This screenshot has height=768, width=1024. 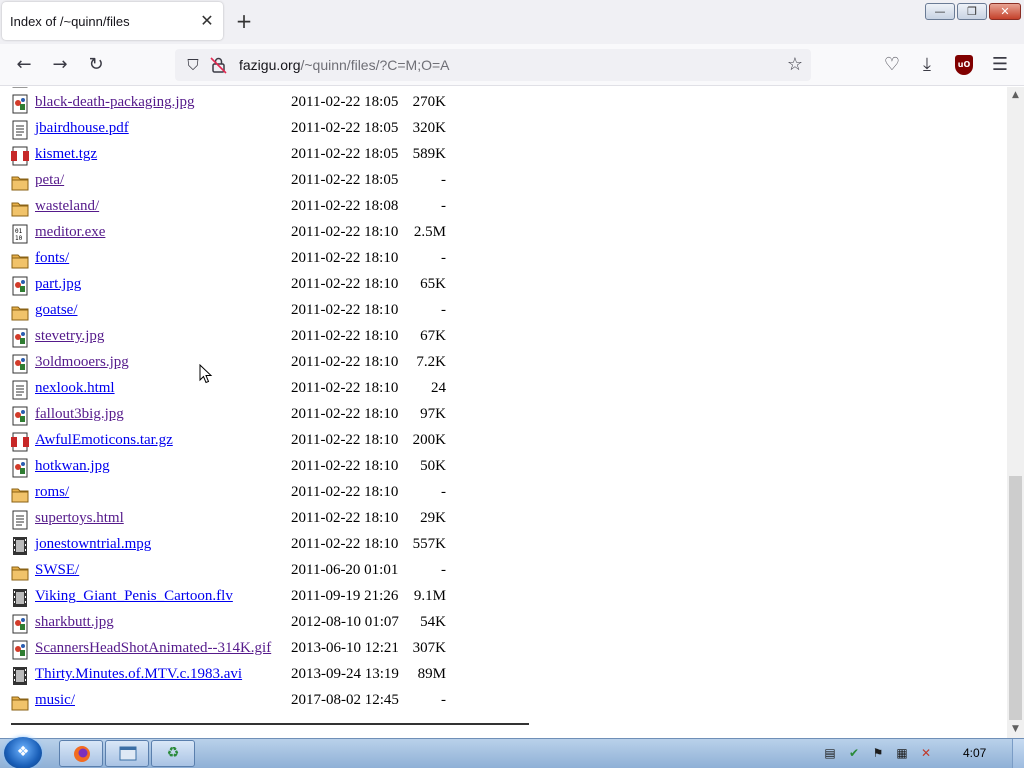 What do you see at coordinates (138, 674) in the screenshot?
I see `file-link: Thirty.Minutes.of.MTV.c.1983.avi` at bounding box center [138, 674].